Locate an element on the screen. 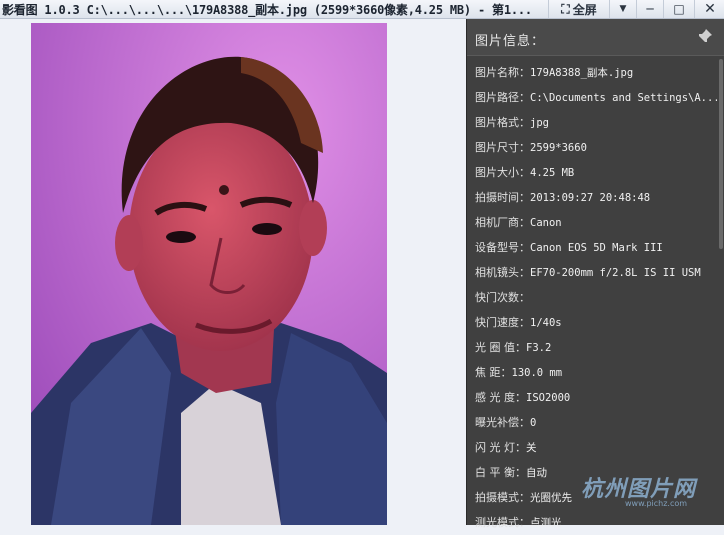 The height and width of the screenshot is (535, 724). info-label: 拍摄模式： is located at coordinates (502, 497).